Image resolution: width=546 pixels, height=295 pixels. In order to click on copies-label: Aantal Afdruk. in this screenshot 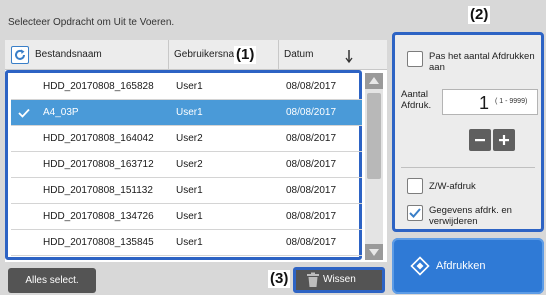, I will do `click(416, 100)`.